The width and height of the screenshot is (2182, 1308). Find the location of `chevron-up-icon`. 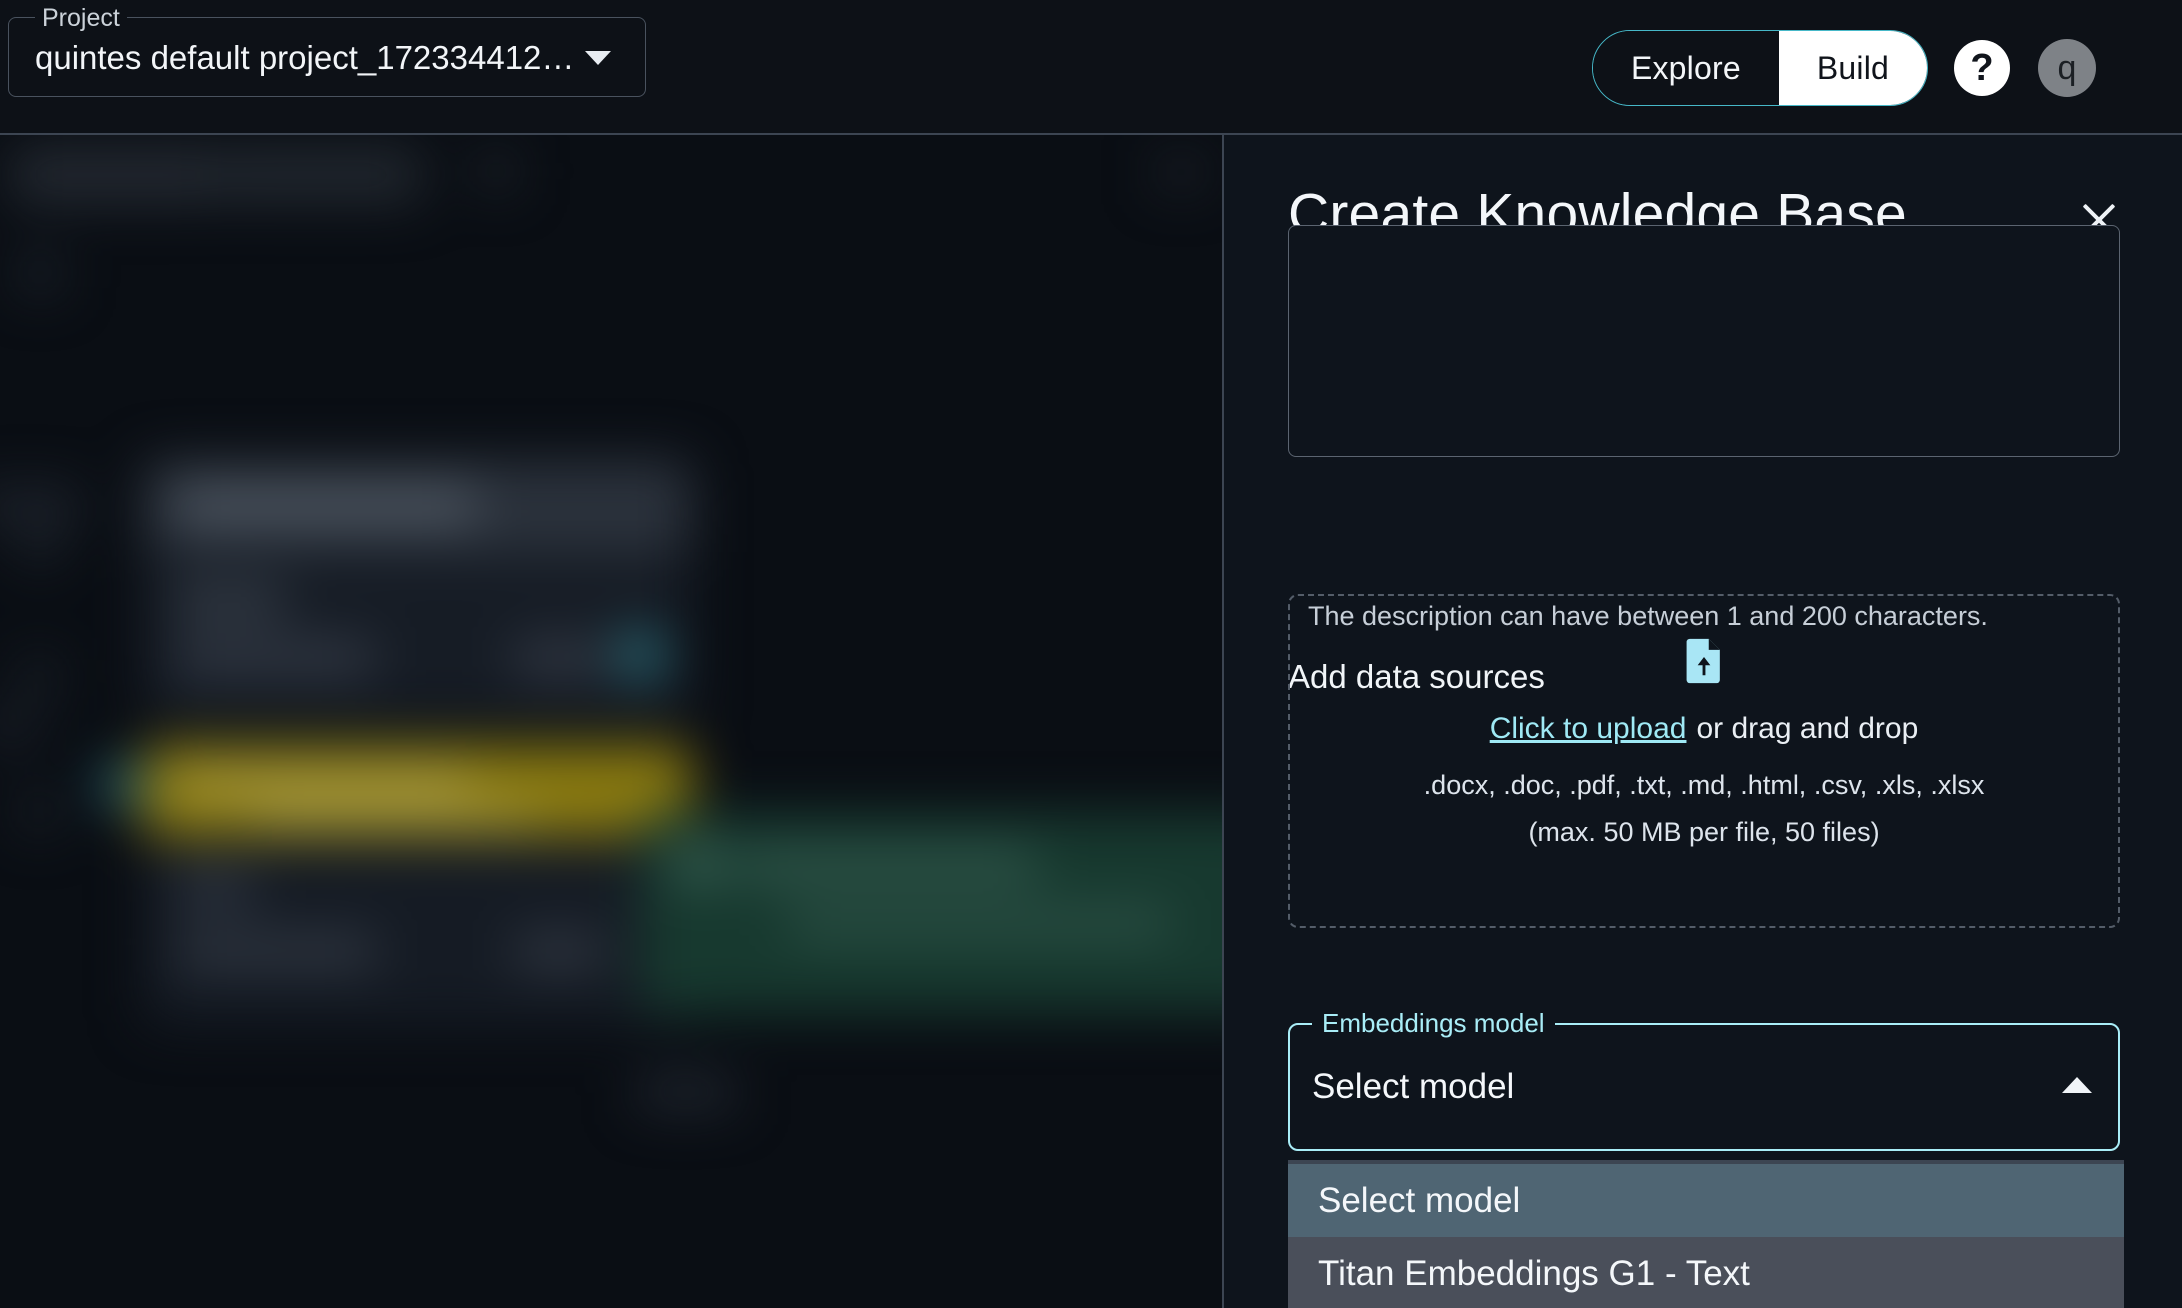

chevron-up-icon is located at coordinates (2077, 1085).